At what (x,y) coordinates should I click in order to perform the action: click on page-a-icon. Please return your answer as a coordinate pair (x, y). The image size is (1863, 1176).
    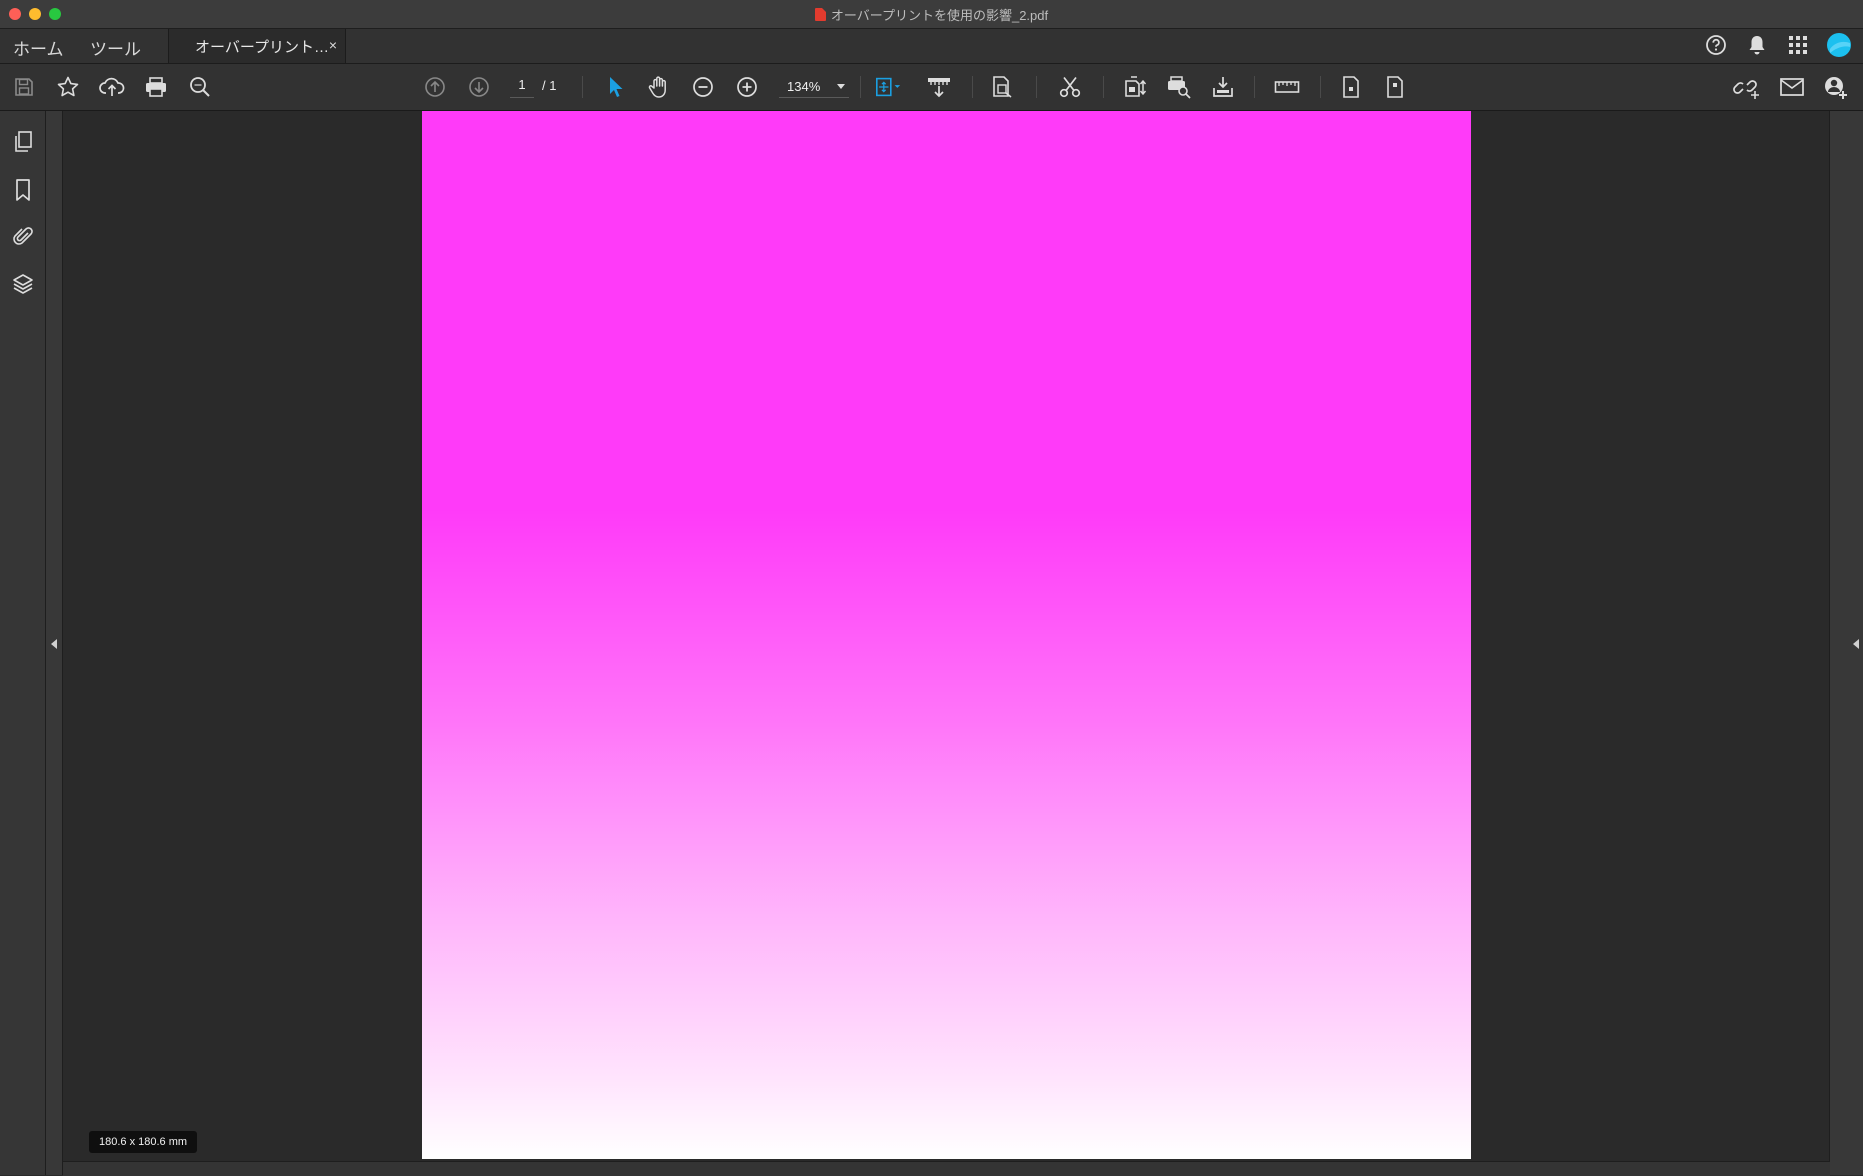
    Looking at the image, I should click on (1351, 87).